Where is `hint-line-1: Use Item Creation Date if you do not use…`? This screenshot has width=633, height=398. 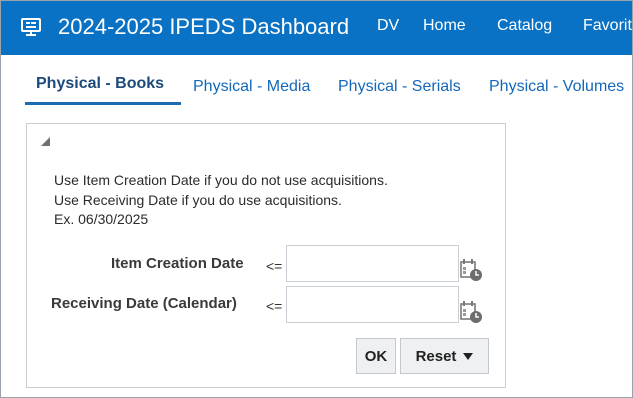
hint-line-1: Use Item Creation Date if you do not use… is located at coordinates (221, 180).